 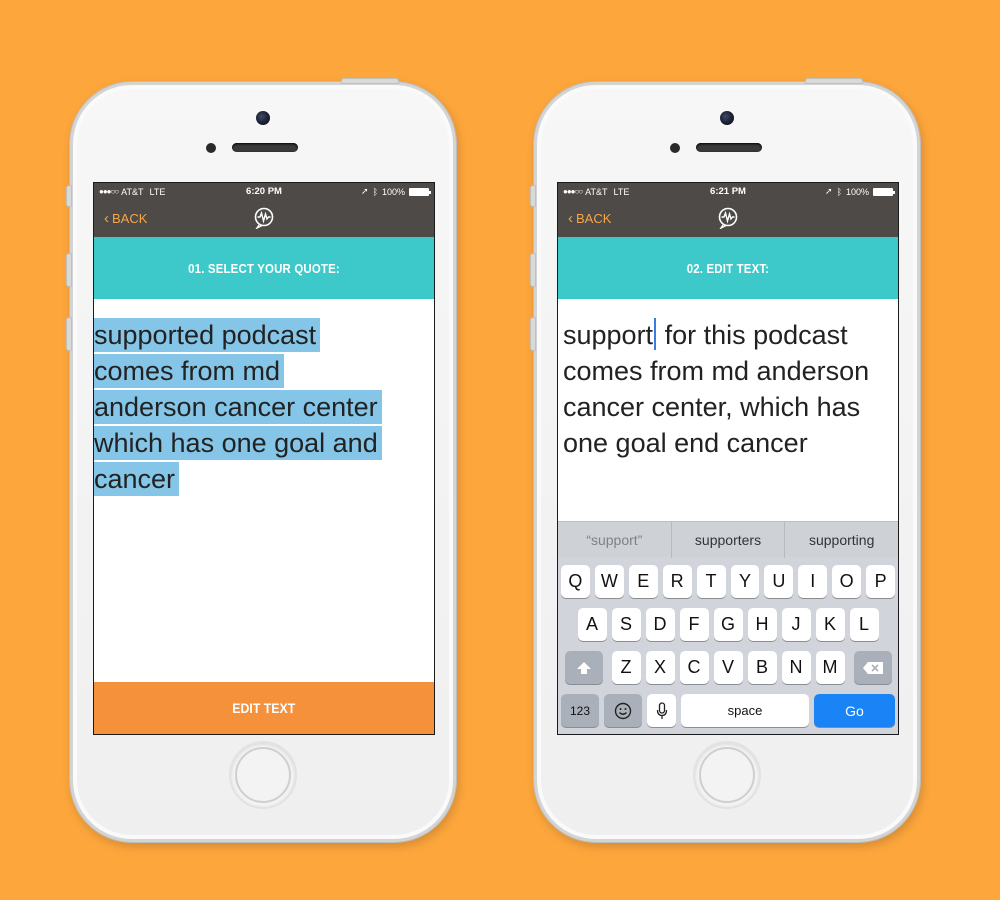 What do you see at coordinates (677, 581) in the screenshot?
I see `key-r: R` at bounding box center [677, 581].